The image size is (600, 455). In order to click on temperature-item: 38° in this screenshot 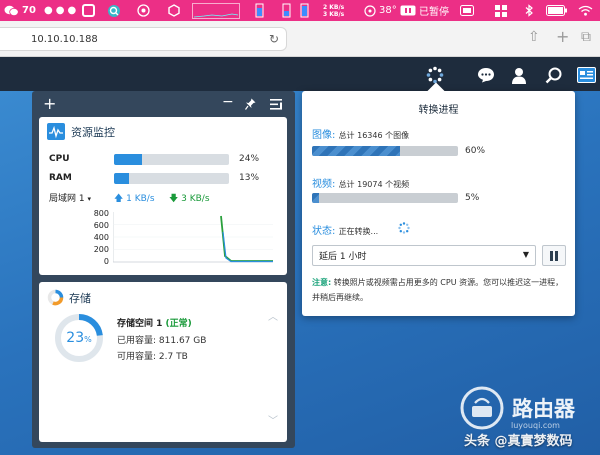, I will do `click(380, 10)`.